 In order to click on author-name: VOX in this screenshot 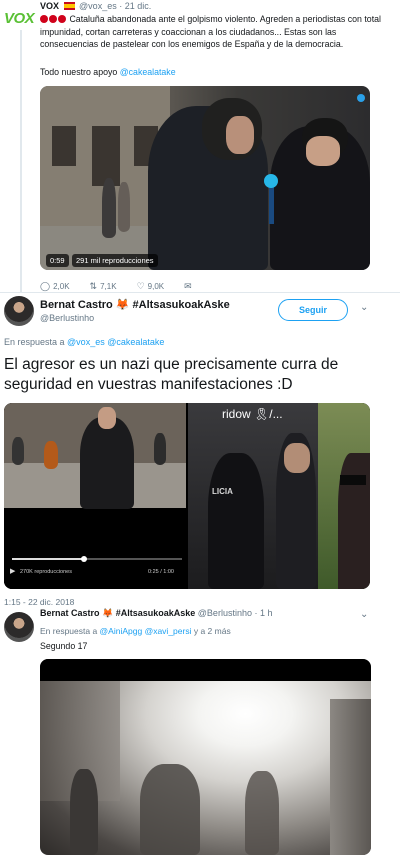, I will do `click(49, 6)`.